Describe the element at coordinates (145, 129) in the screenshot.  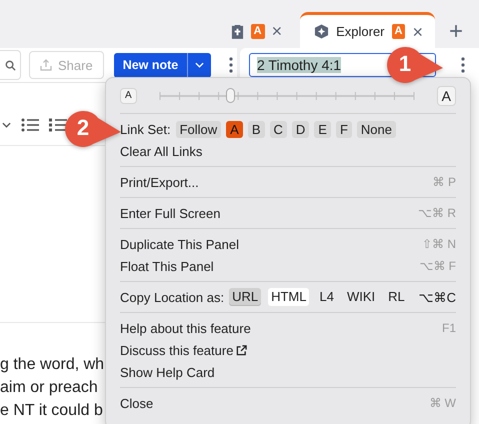
I see `link-set-label: Link Set:` at that location.